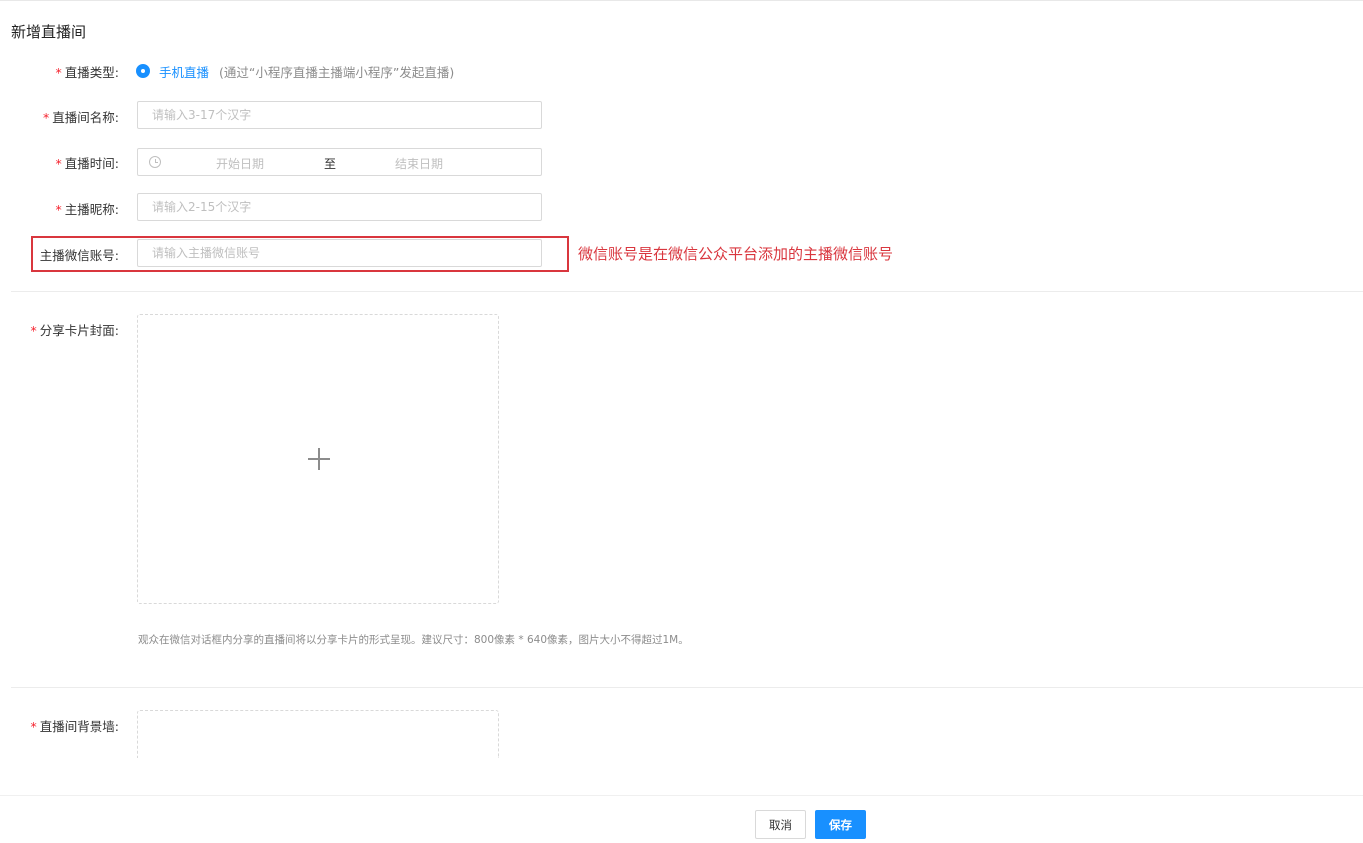  I want to click on cancel-button: 取消, so click(780, 824).